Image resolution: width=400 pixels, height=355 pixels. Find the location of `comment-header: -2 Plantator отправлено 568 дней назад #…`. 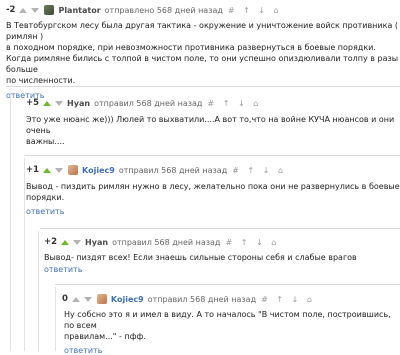

comment-header: -2 Plantator отправлено 568 дней назад #… is located at coordinates (200, 10).